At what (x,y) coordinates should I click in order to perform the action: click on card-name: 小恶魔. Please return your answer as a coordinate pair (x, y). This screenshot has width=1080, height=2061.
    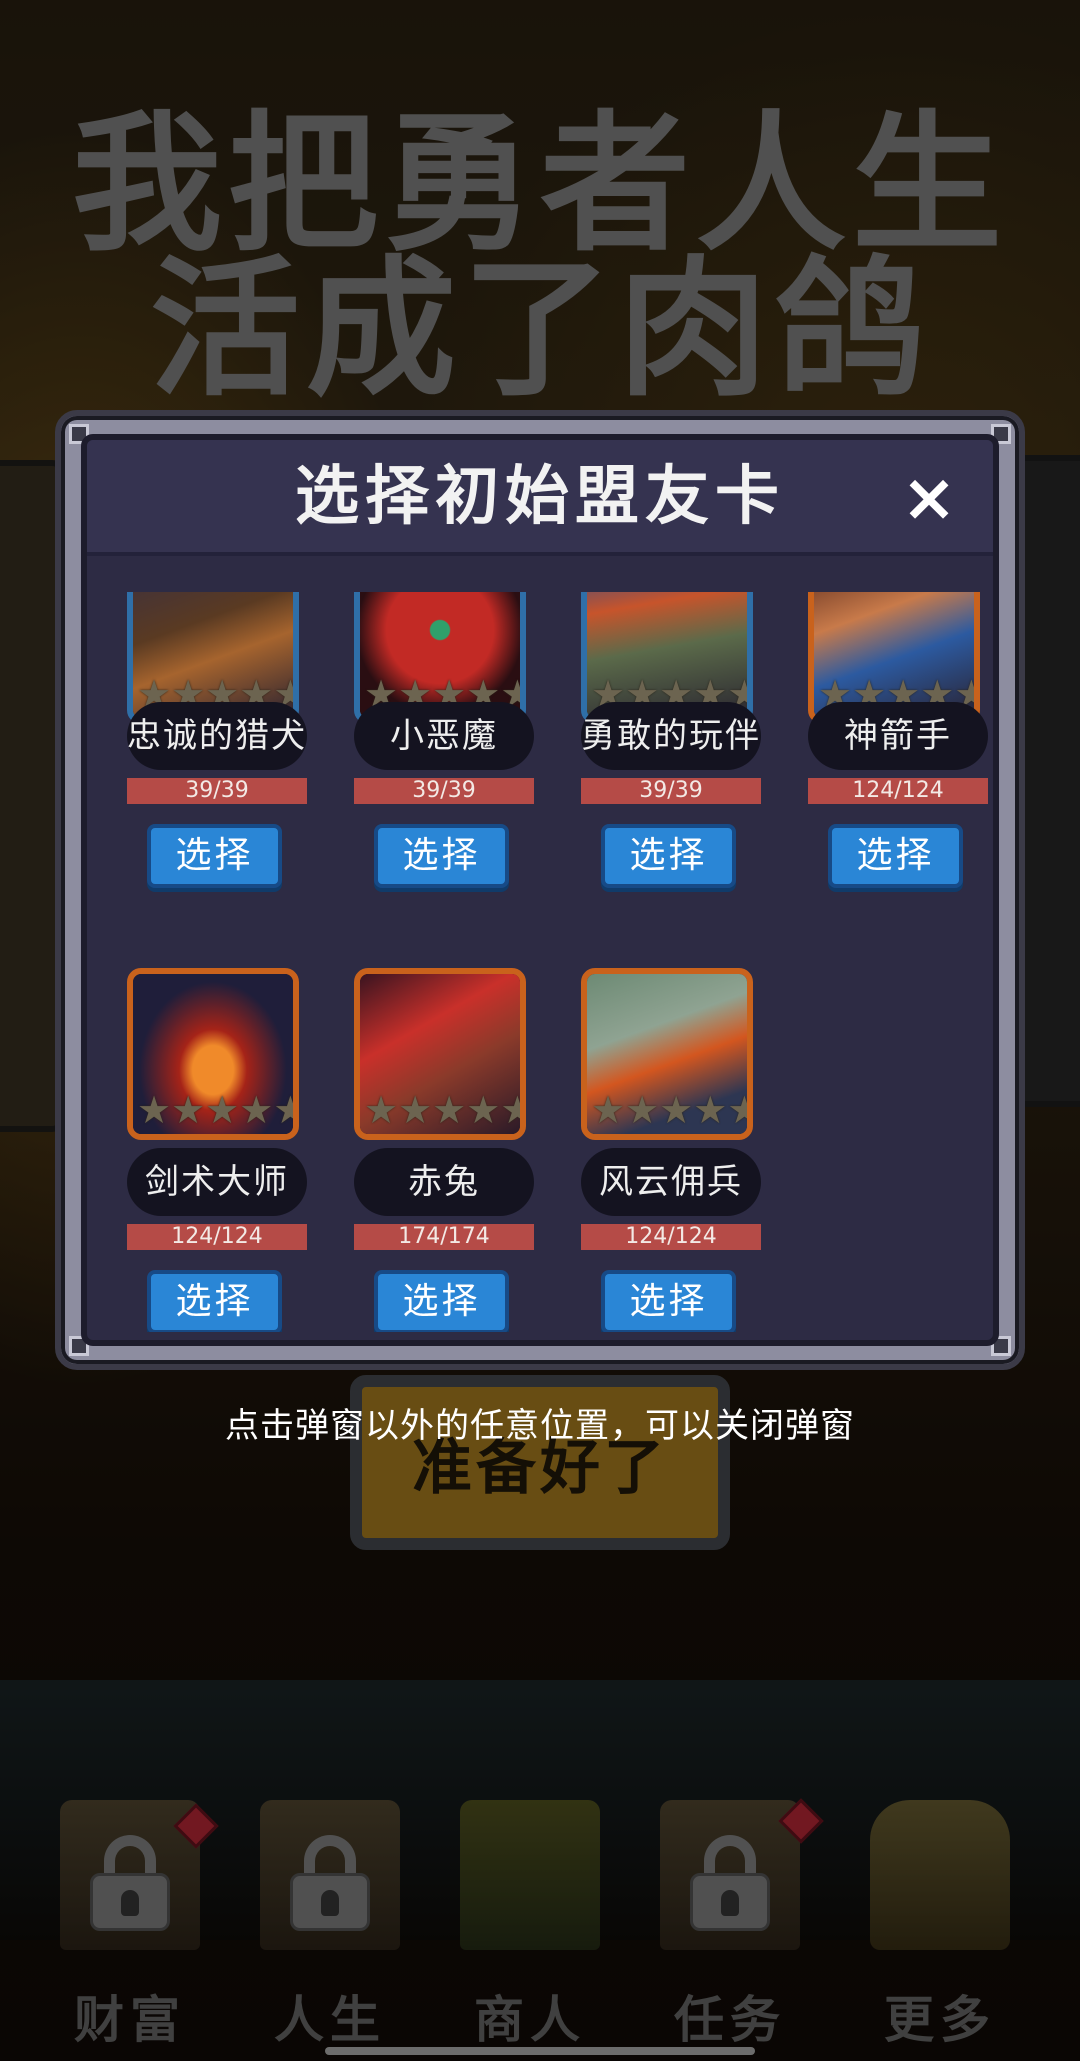
    Looking at the image, I should click on (444, 736).